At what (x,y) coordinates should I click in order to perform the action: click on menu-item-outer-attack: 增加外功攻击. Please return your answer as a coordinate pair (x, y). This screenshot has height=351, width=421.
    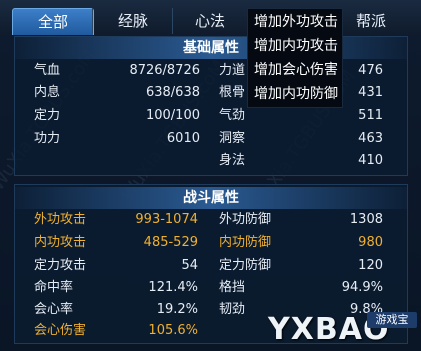
    Looking at the image, I should click on (296, 22).